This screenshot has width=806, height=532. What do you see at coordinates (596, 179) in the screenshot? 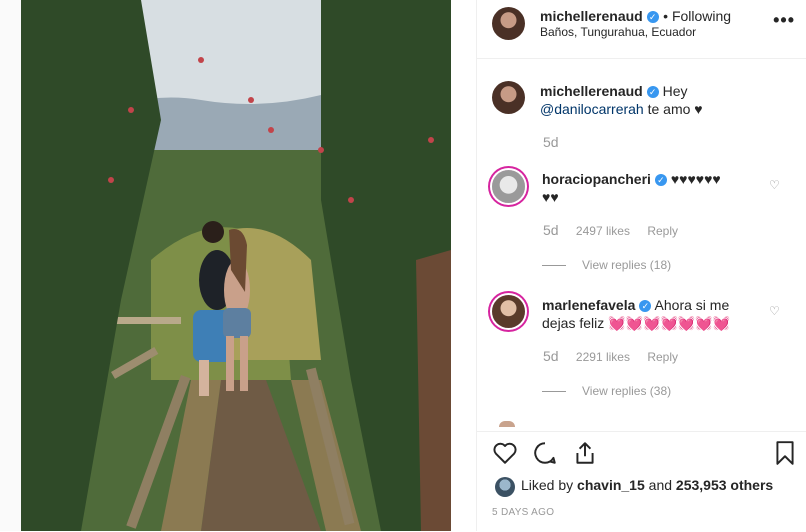
I see `comment-username: horaciopancheri` at bounding box center [596, 179].